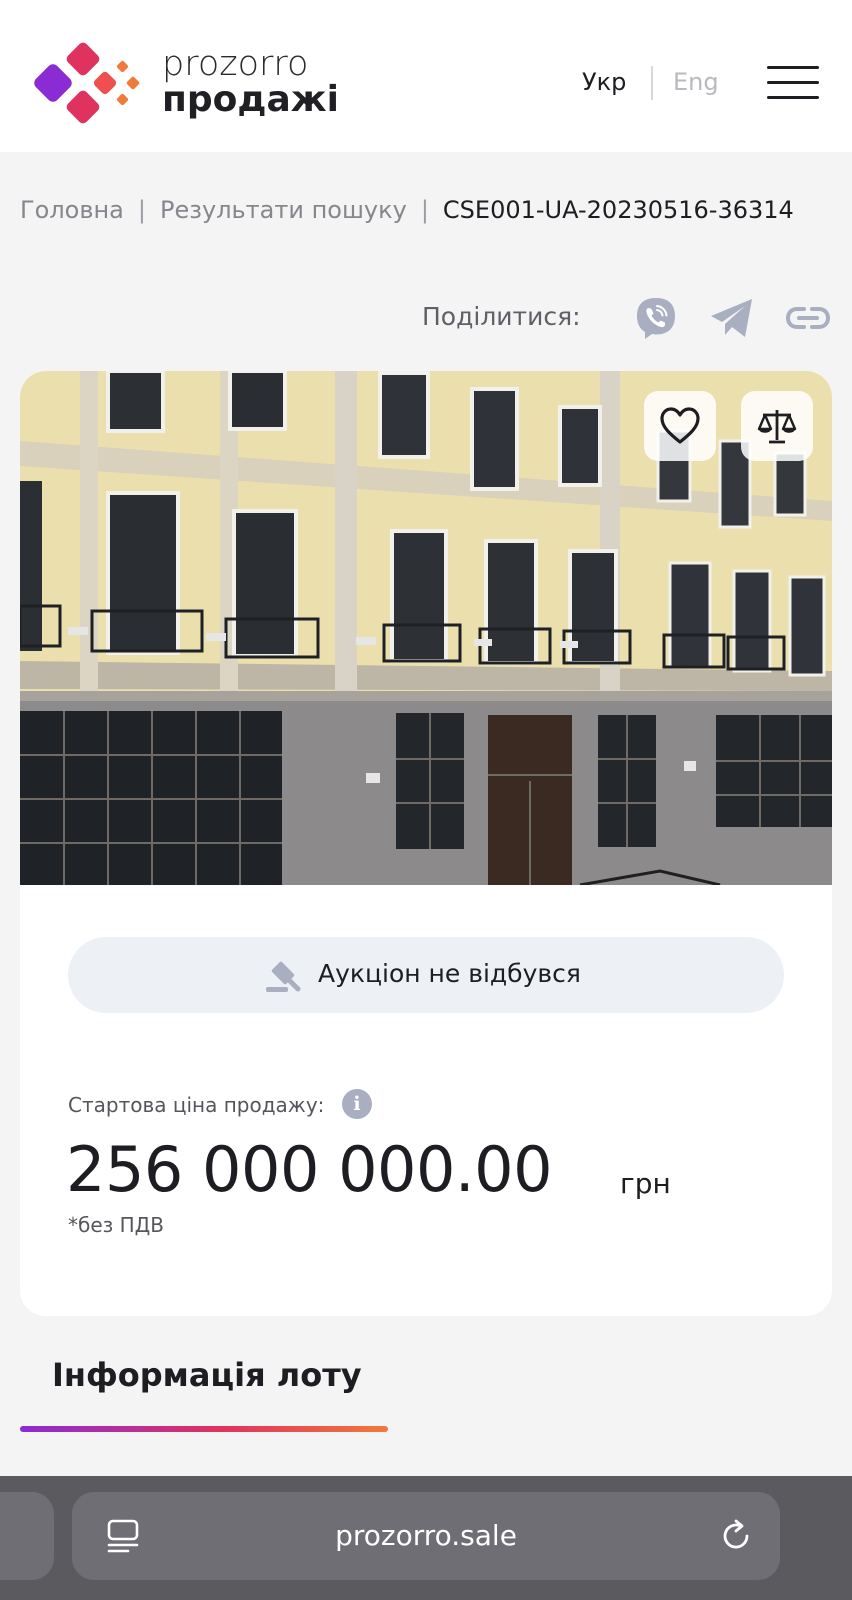  I want to click on tab-active-indicator, so click(204, 1429).